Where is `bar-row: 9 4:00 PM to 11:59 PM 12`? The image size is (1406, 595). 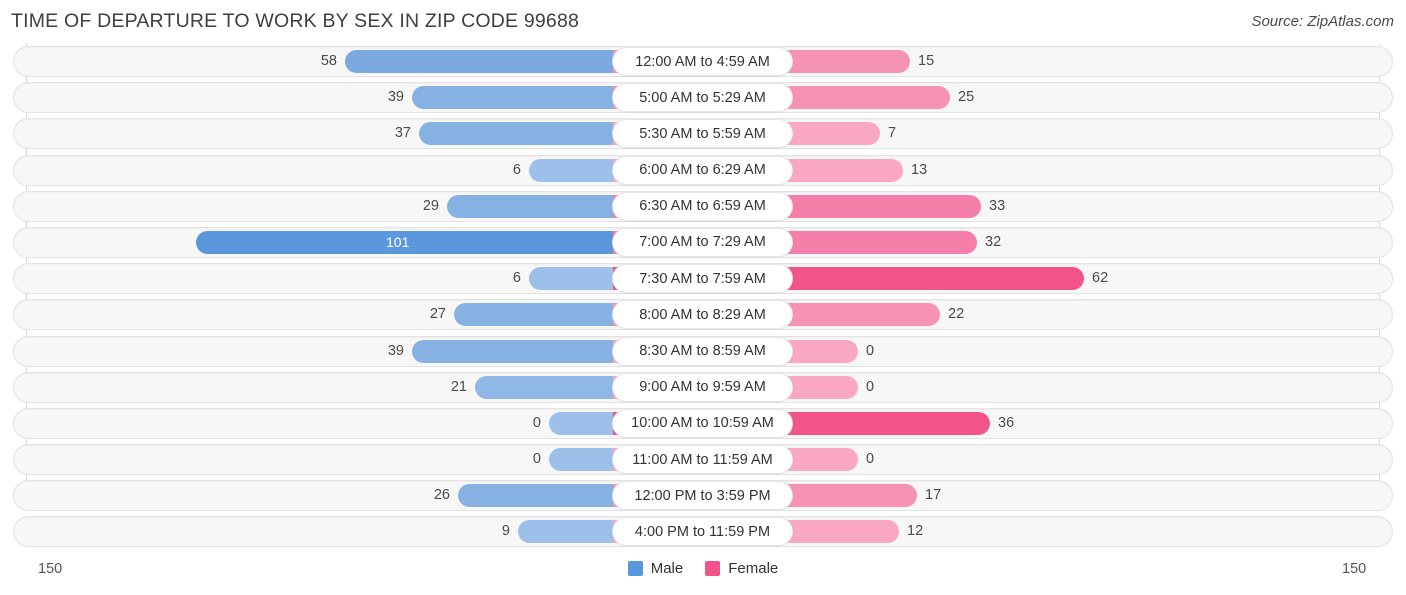
bar-row: 9 4:00 PM to 11:59 PM 12 is located at coordinates (703, 532).